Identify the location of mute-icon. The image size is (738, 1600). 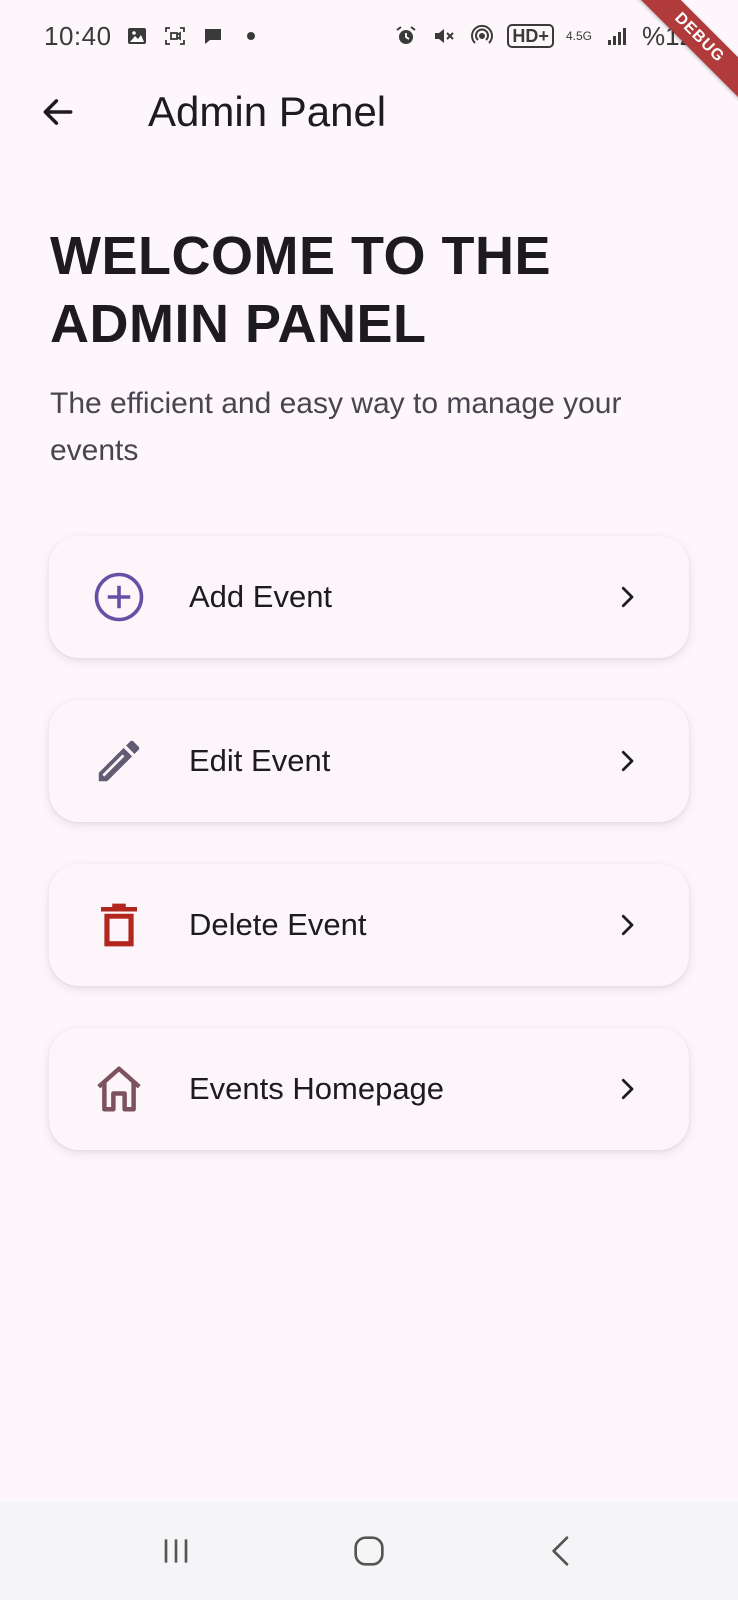
(444, 36).